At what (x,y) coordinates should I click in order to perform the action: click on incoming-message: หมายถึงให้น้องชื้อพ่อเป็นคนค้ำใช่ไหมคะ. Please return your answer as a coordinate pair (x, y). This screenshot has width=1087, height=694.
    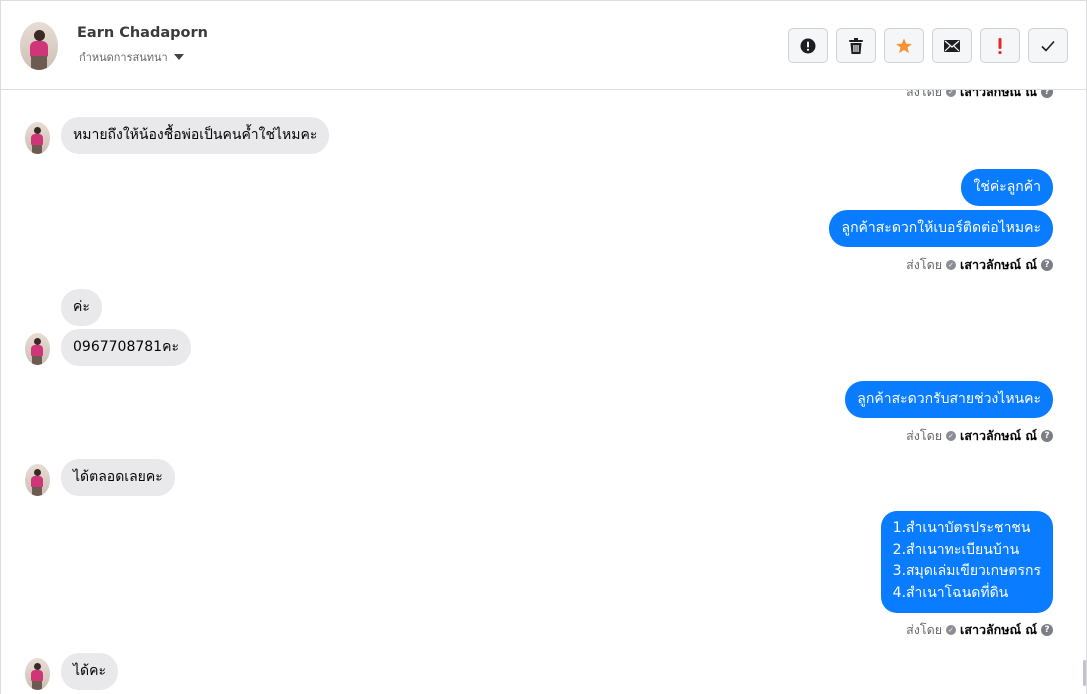
    Looking at the image, I should click on (195, 135).